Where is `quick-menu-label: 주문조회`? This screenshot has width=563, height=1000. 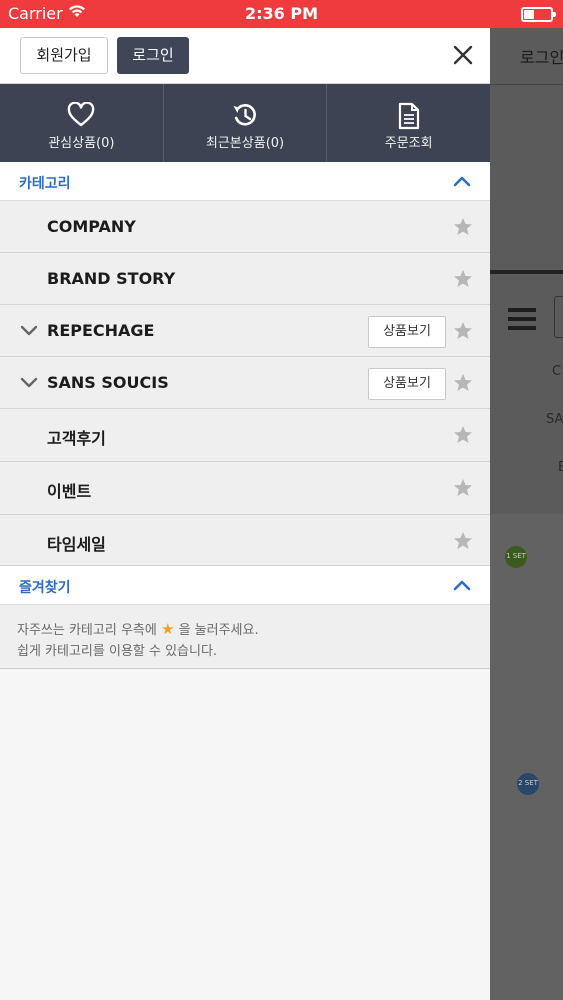
quick-menu-label: 주문조회 is located at coordinates (408, 143).